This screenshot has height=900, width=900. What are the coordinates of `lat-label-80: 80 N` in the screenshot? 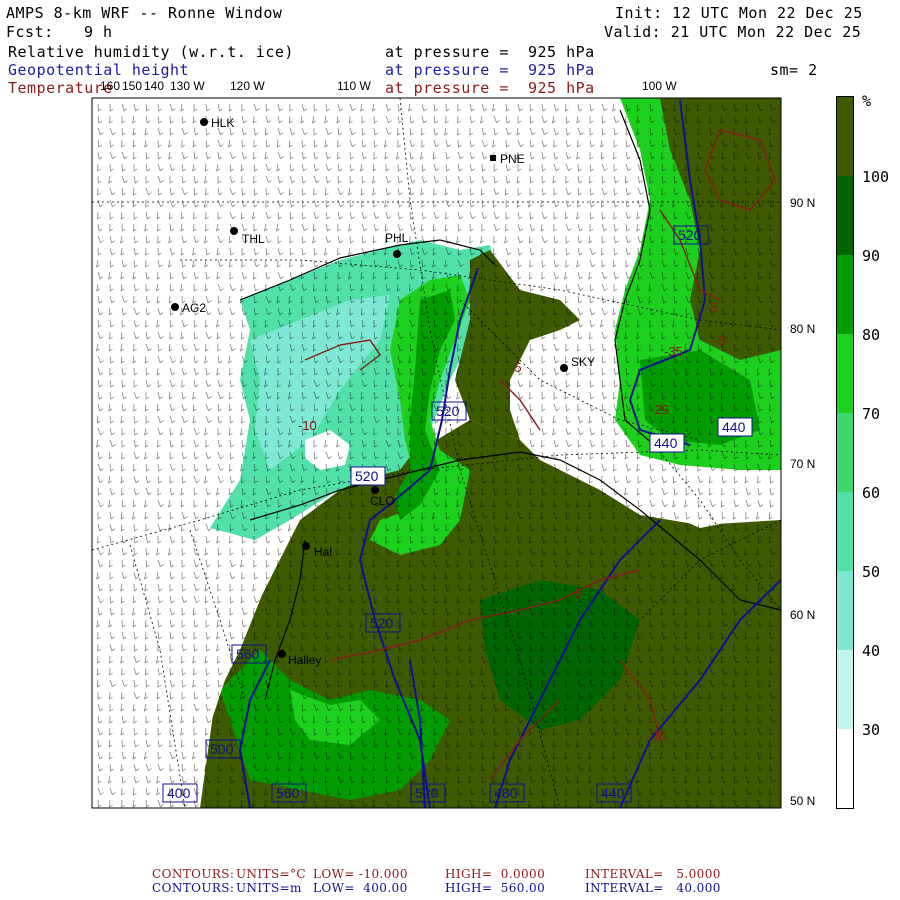 It's located at (802, 329).